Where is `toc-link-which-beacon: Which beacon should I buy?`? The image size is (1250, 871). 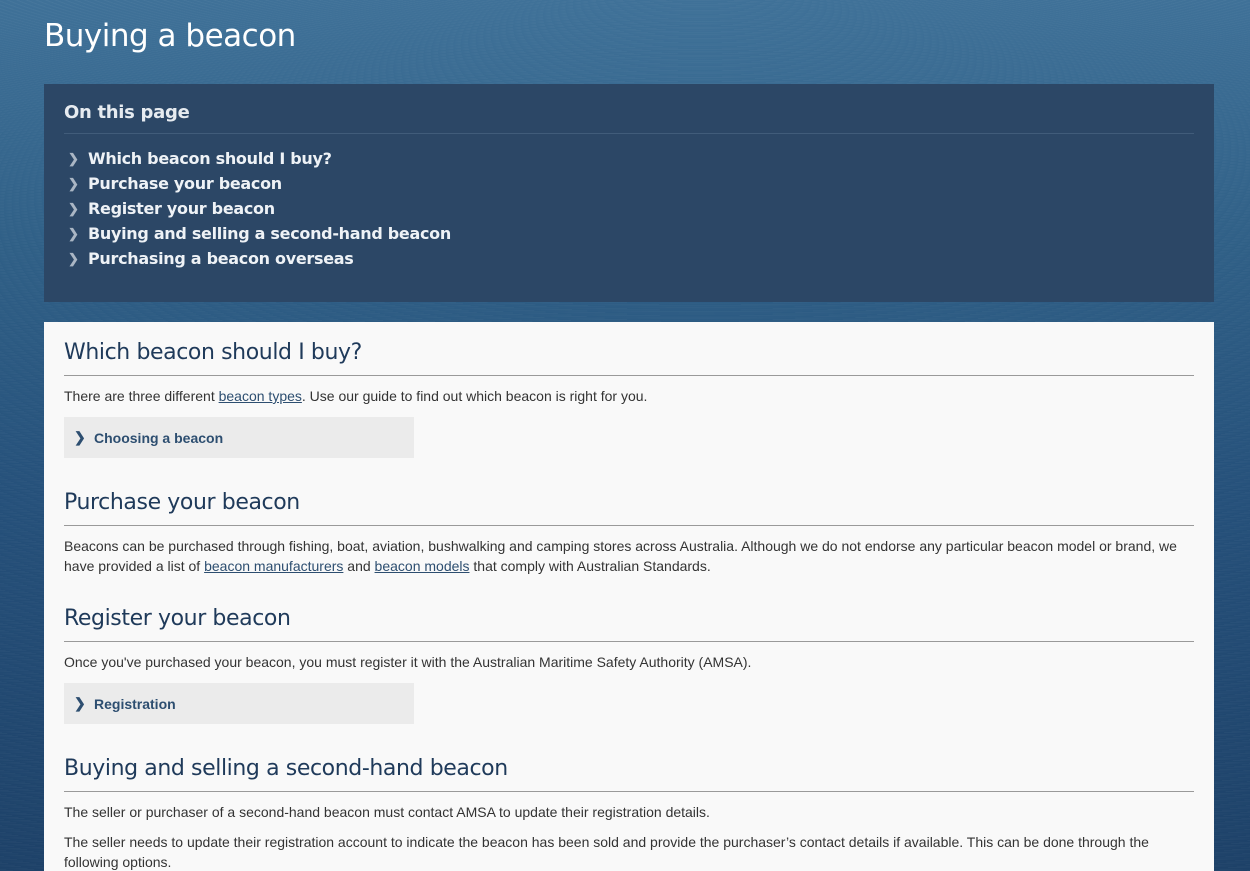
toc-link-which-beacon: Which beacon should I buy? is located at coordinates (210, 158).